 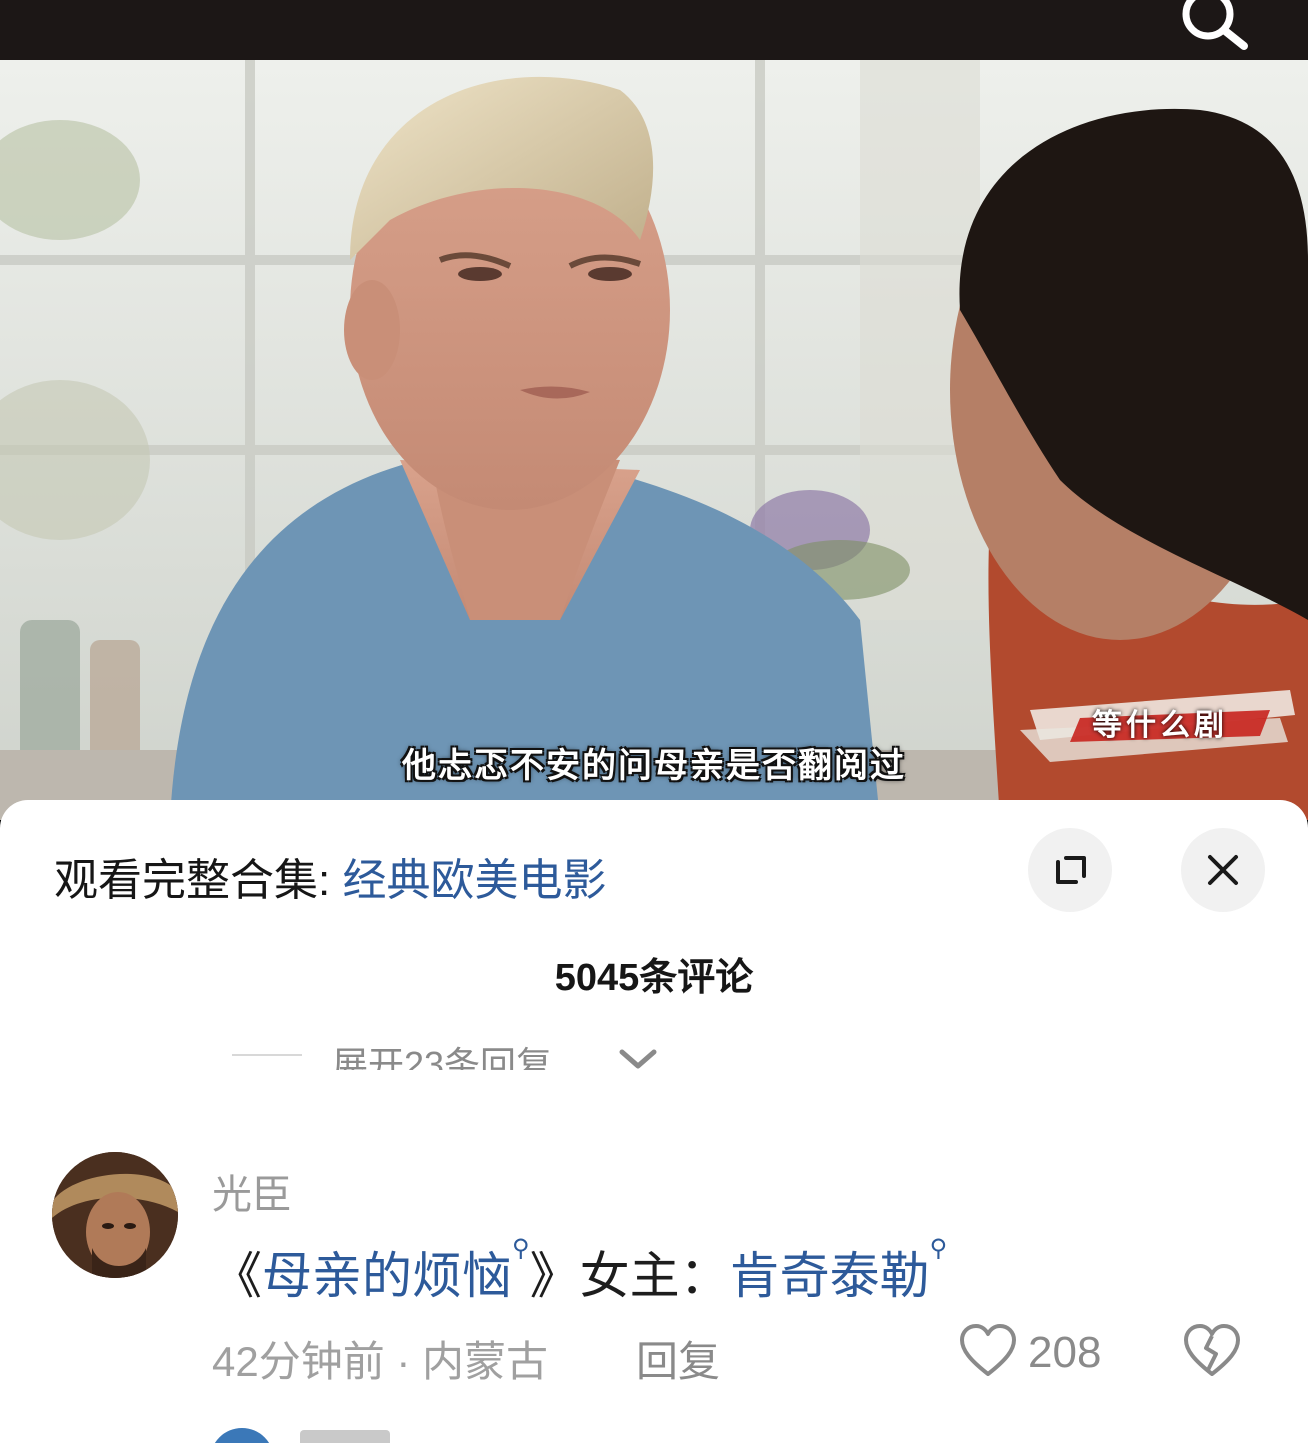 I want to click on expand-replies-button: 展开23条回复, so click(x=462, y=1045).